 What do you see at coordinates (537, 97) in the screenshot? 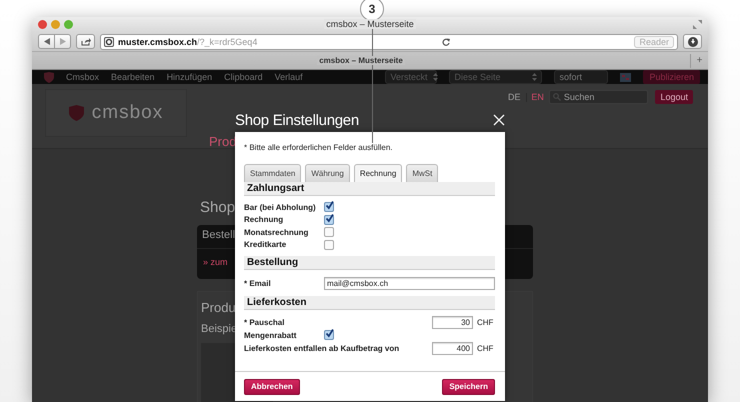
I see `language-link: EN` at bounding box center [537, 97].